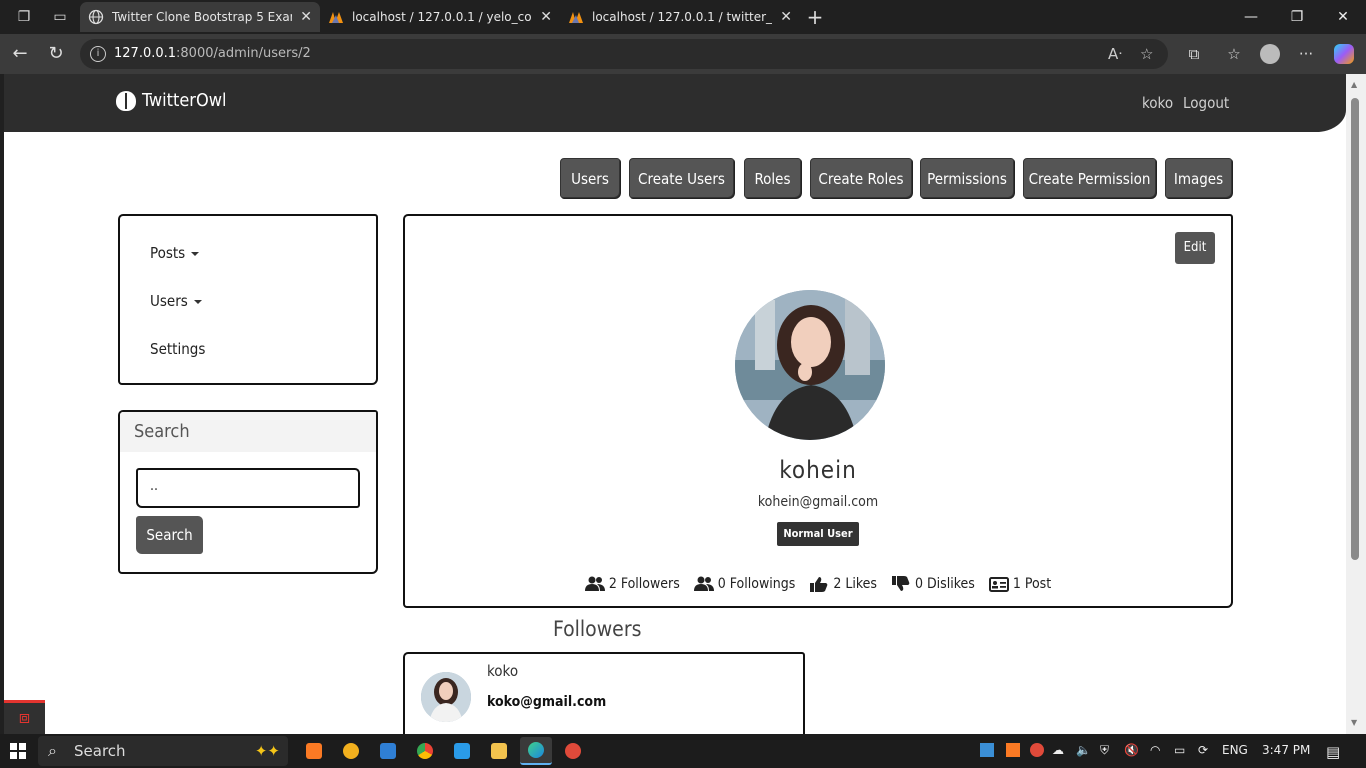 This screenshot has height=768, width=1366. I want to click on edge-app-icon, so click(536, 751).